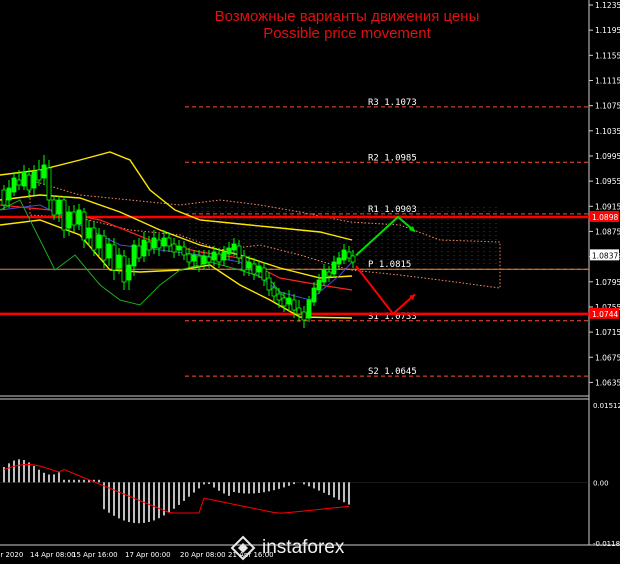 The width and height of the screenshot is (620, 564). Describe the element at coordinates (607, 231) in the screenshot. I see `price-tick-label: 1.0875` at that location.